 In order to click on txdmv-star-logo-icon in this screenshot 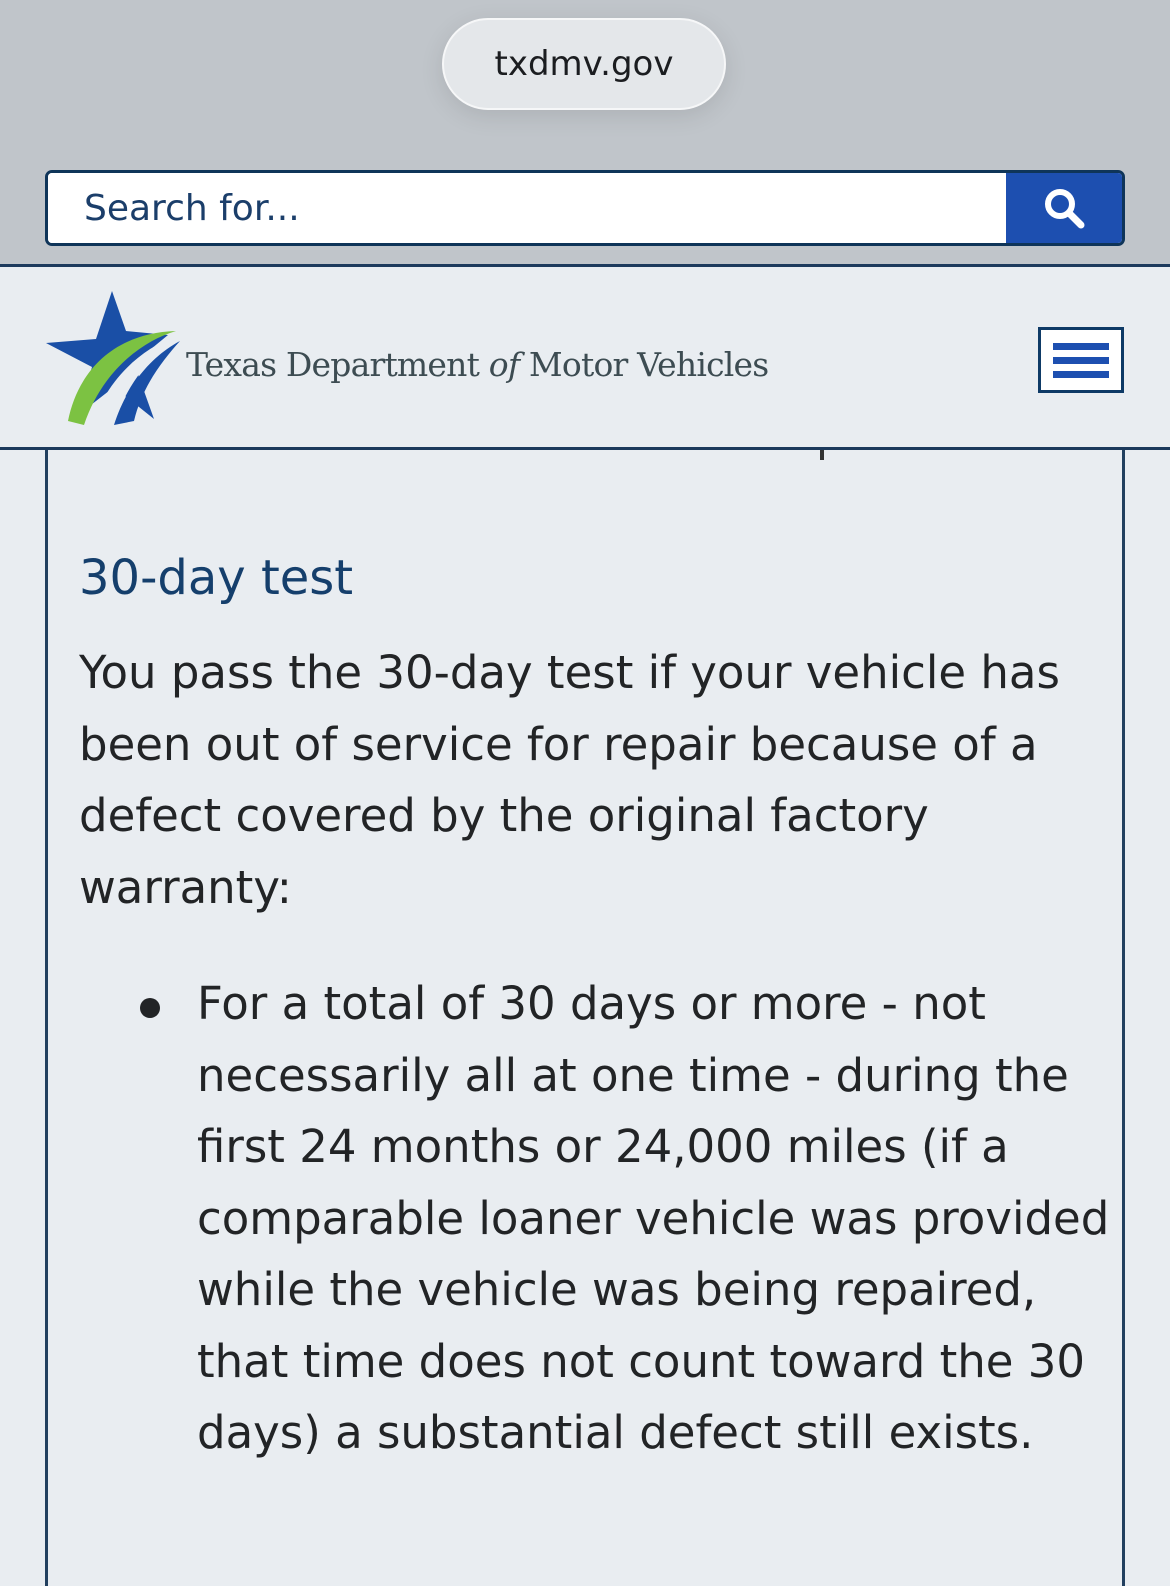, I will do `click(114, 359)`.